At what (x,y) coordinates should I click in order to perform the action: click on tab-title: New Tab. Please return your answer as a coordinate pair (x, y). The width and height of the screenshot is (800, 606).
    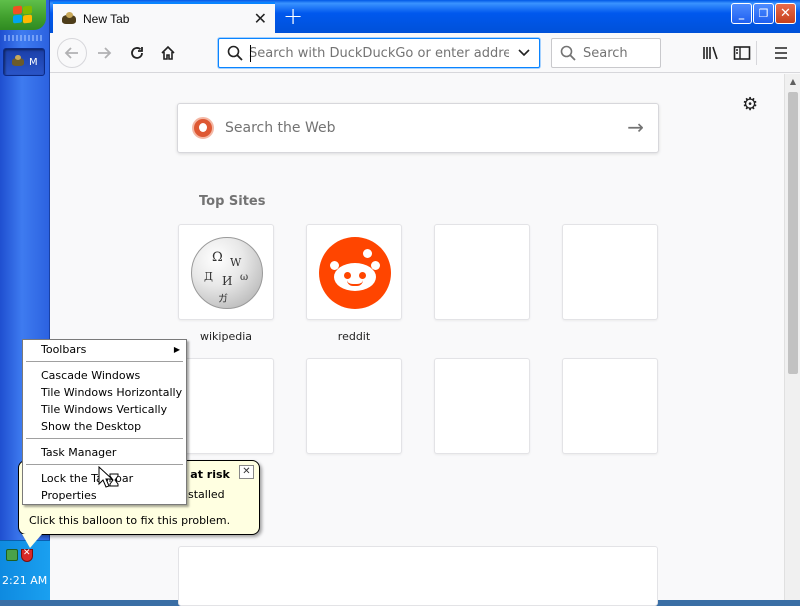
    Looking at the image, I should click on (106, 18).